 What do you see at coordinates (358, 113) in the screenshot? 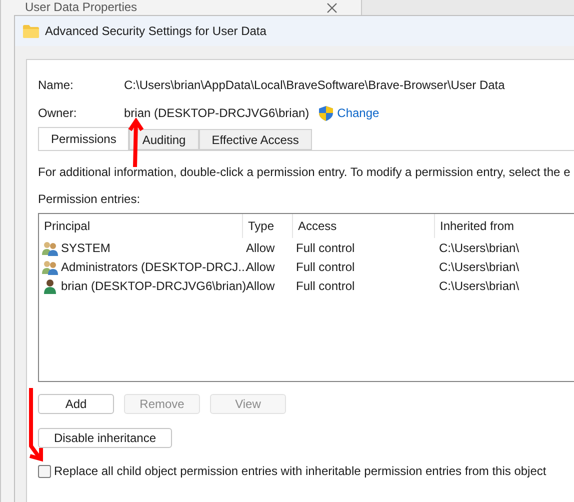
I see `change-link: Change` at bounding box center [358, 113].